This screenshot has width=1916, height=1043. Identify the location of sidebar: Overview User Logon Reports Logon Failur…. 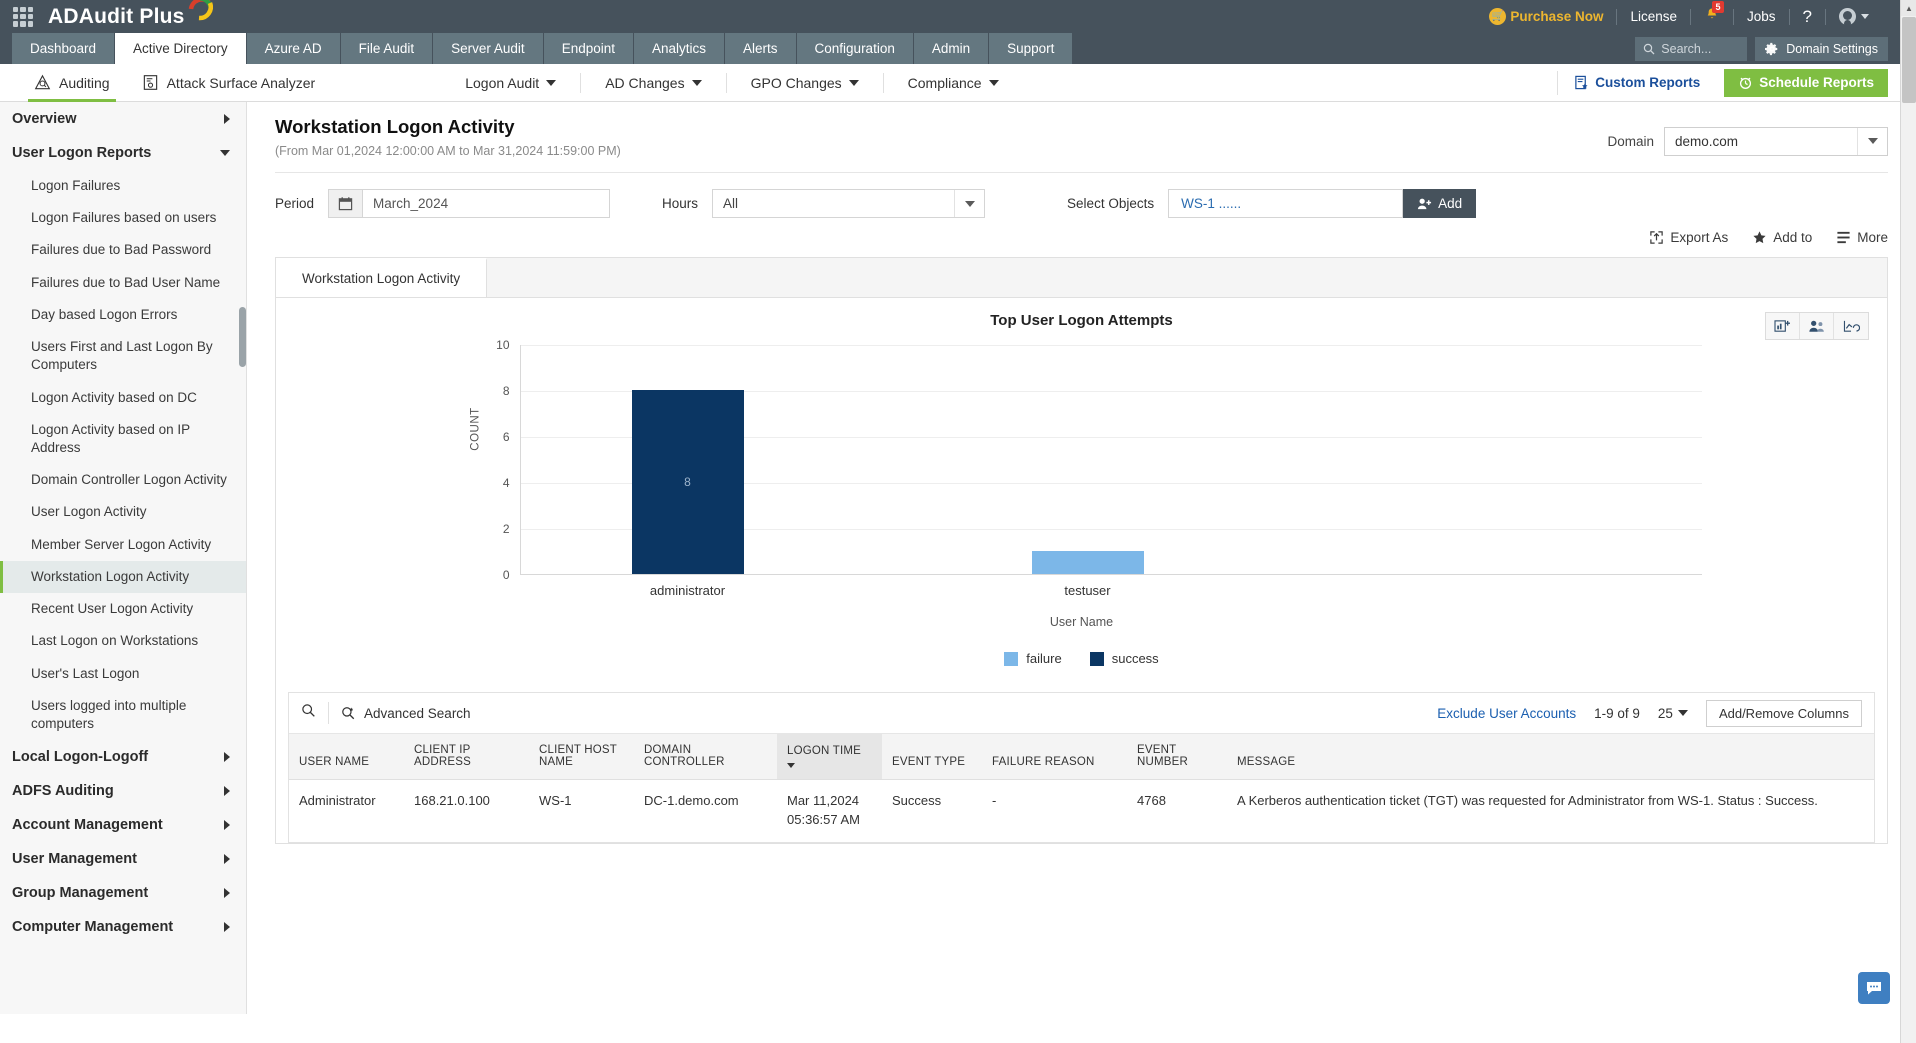
(123, 558).